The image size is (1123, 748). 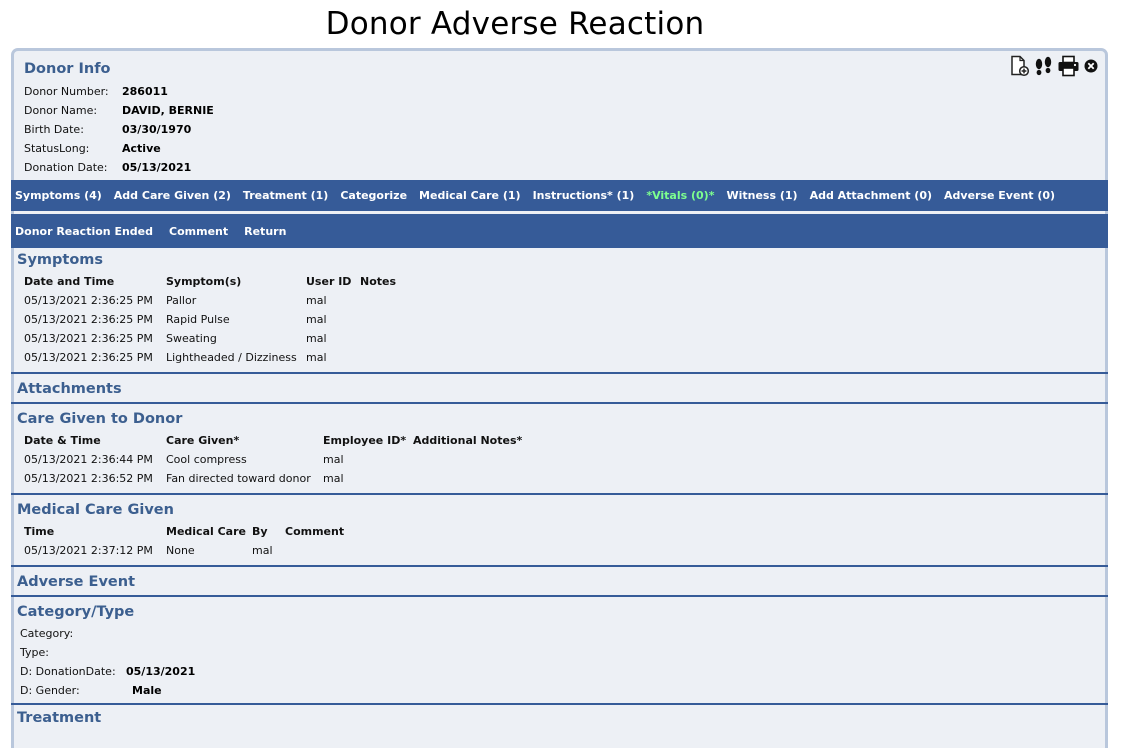 What do you see at coordinates (58, 195) in the screenshot?
I see `nav-symptoms: Symptoms (4)` at bounding box center [58, 195].